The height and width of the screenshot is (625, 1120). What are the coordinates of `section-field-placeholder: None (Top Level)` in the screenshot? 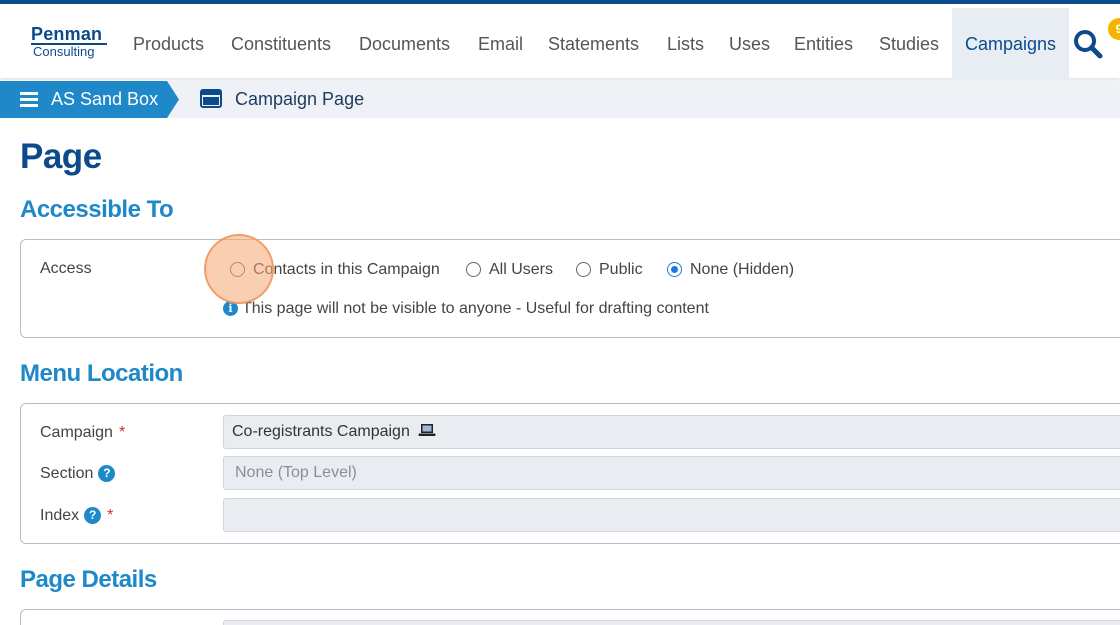 It's located at (296, 472).